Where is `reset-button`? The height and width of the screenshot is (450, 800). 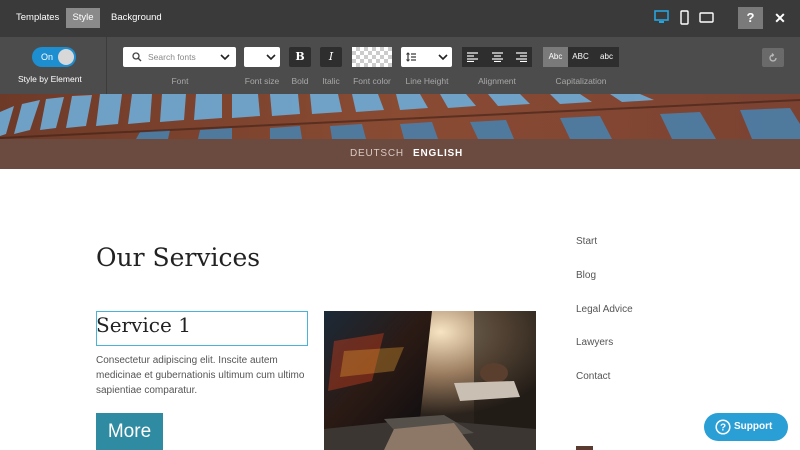 reset-button is located at coordinates (773, 57).